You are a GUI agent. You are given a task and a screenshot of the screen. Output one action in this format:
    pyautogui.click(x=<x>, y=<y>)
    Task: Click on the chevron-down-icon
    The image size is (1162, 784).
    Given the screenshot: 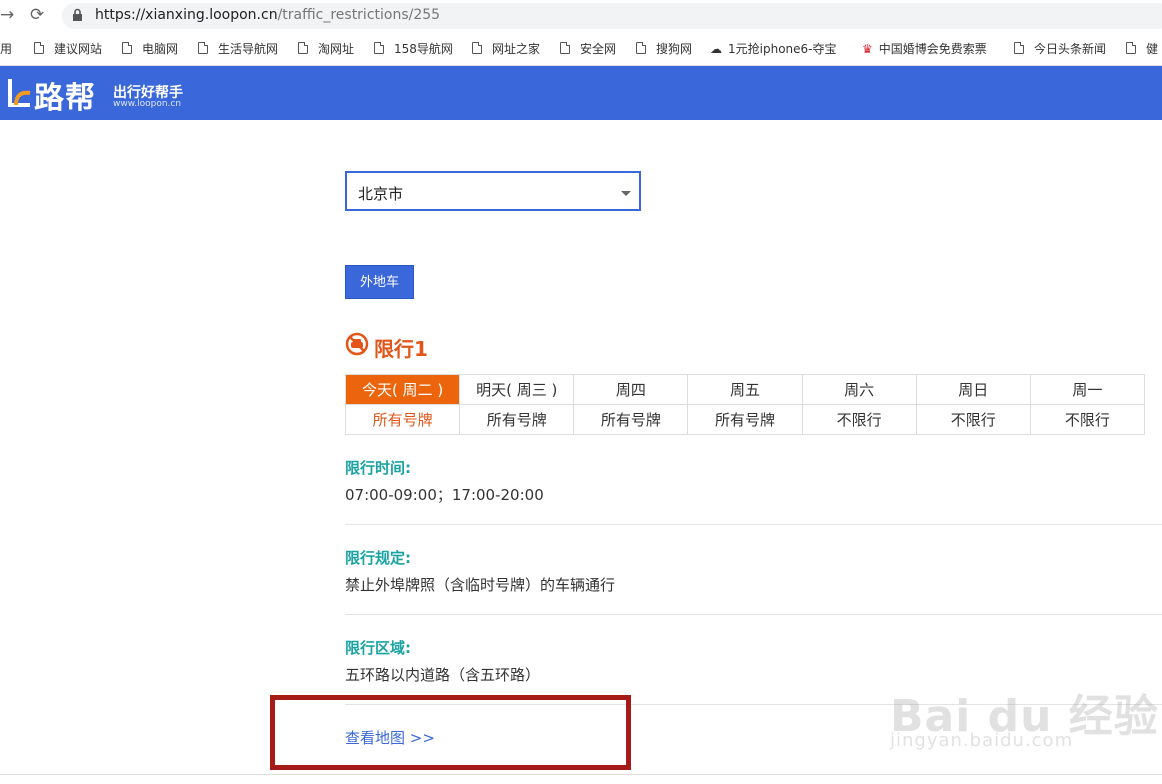 What is the action you would take?
    pyautogui.click(x=626, y=193)
    